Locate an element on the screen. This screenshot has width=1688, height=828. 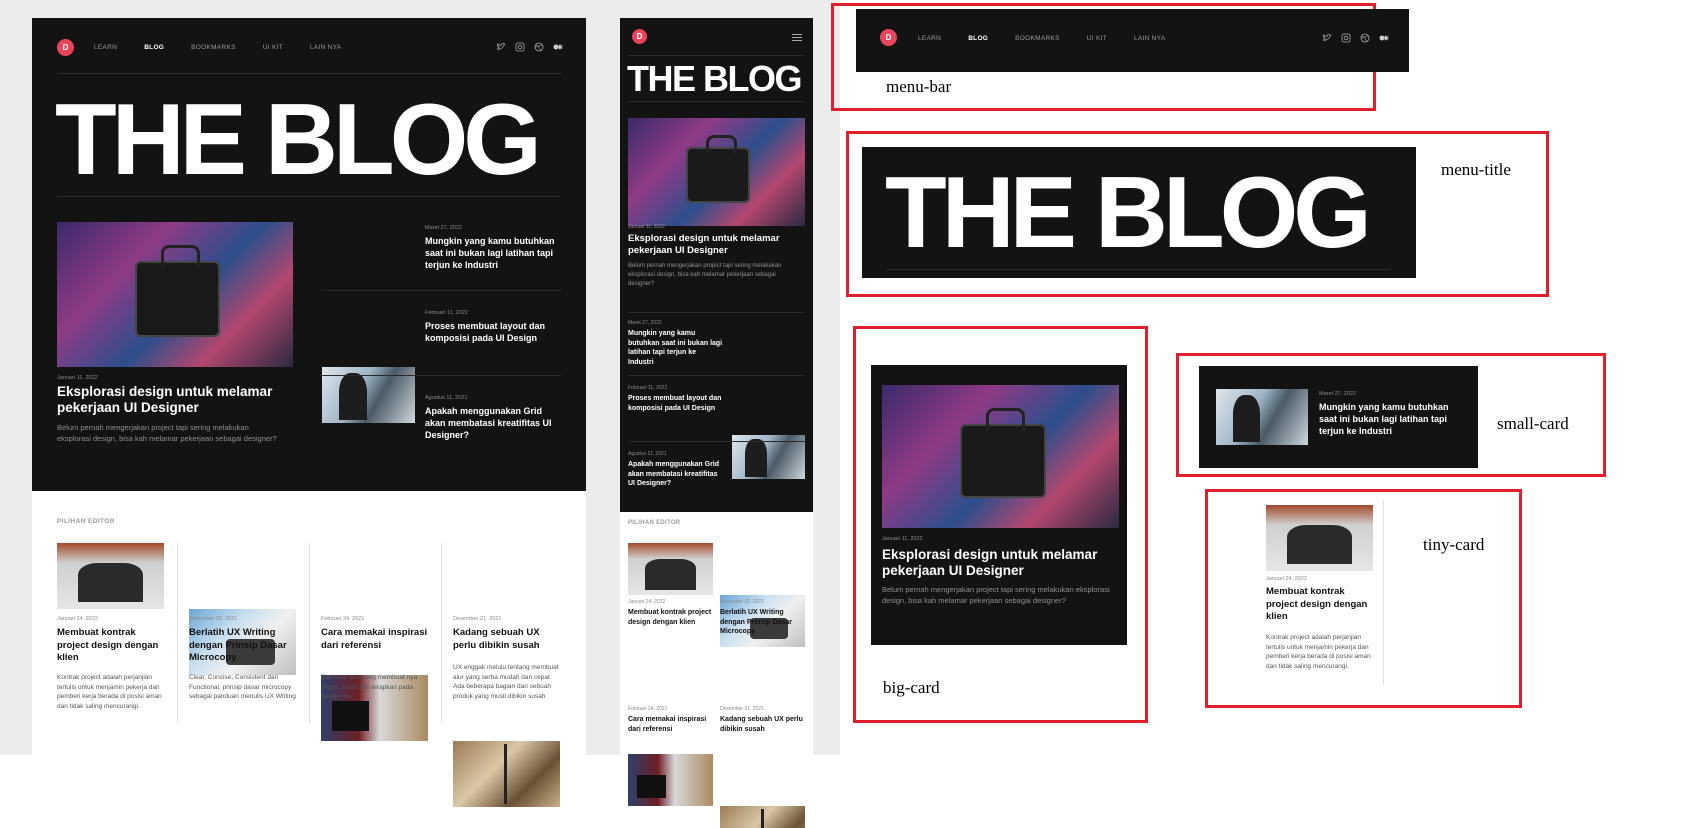
annotation-label: menu-title is located at coordinates (1476, 169).